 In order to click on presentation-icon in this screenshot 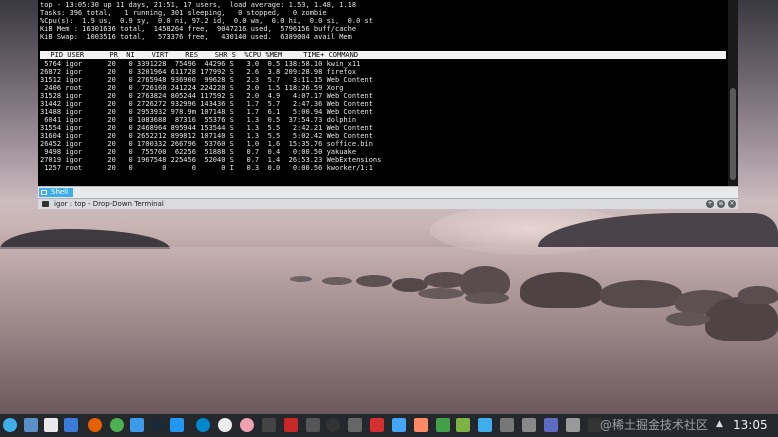, I will do `click(421, 425)`.